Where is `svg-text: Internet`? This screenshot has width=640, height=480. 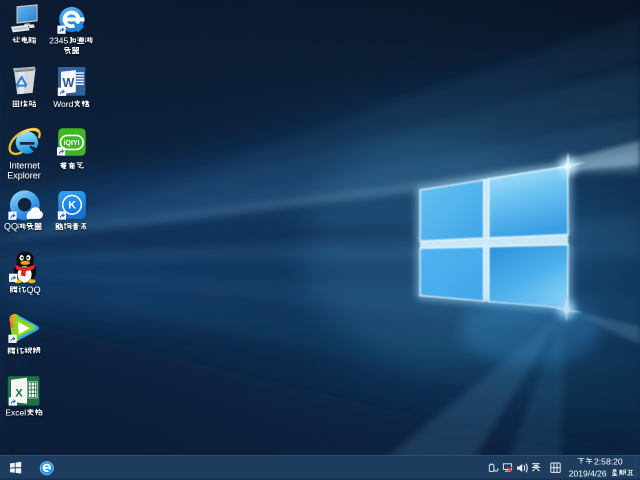
svg-text: Internet is located at coordinates (24, 166).